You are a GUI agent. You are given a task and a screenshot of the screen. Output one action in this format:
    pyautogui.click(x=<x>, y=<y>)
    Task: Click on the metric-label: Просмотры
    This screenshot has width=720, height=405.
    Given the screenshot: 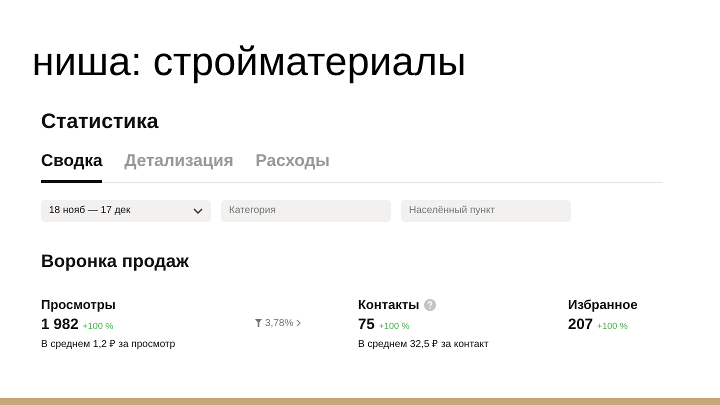 What is the action you would take?
    pyautogui.click(x=78, y=304)
    